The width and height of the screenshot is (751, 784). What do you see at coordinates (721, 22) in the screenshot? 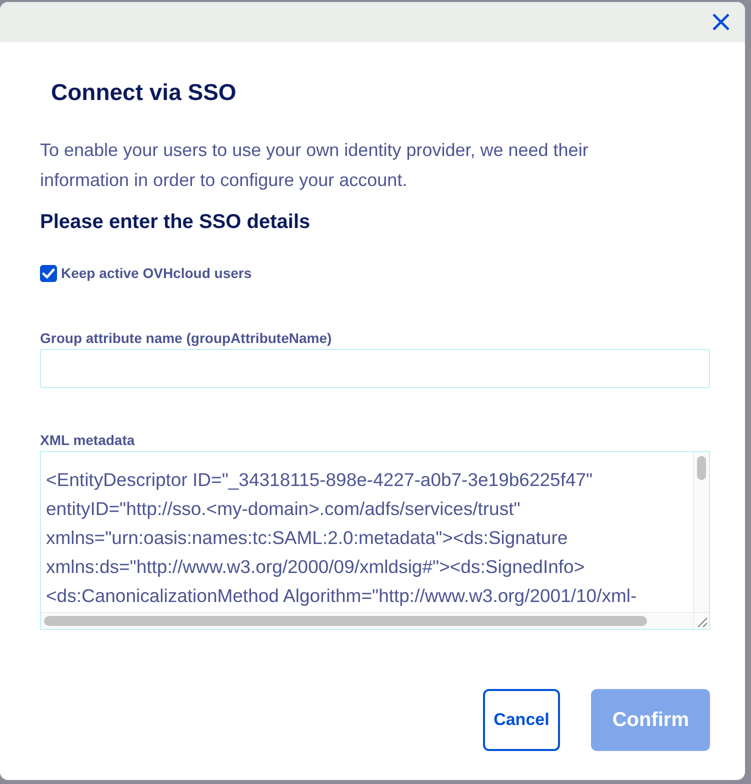
I see `close-icon` at bounding box center [721, 22].